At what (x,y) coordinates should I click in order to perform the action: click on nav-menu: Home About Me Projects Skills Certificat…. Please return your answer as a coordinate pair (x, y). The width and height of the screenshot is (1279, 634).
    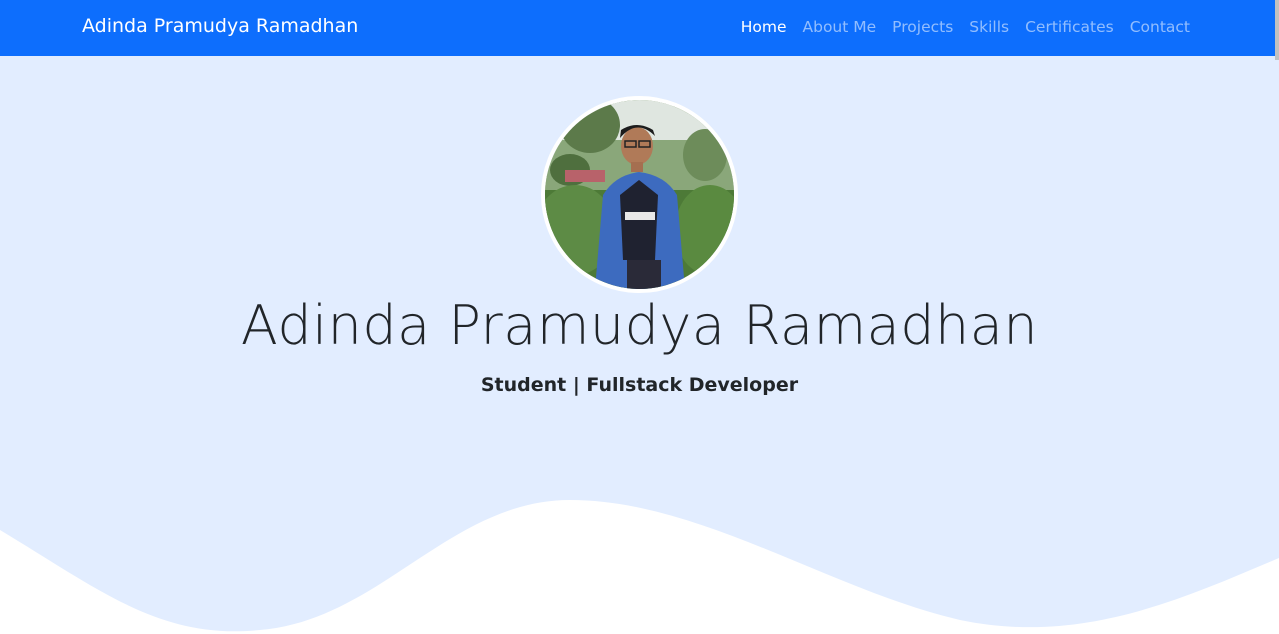
    Looking at the image, I should click on (965, 26).